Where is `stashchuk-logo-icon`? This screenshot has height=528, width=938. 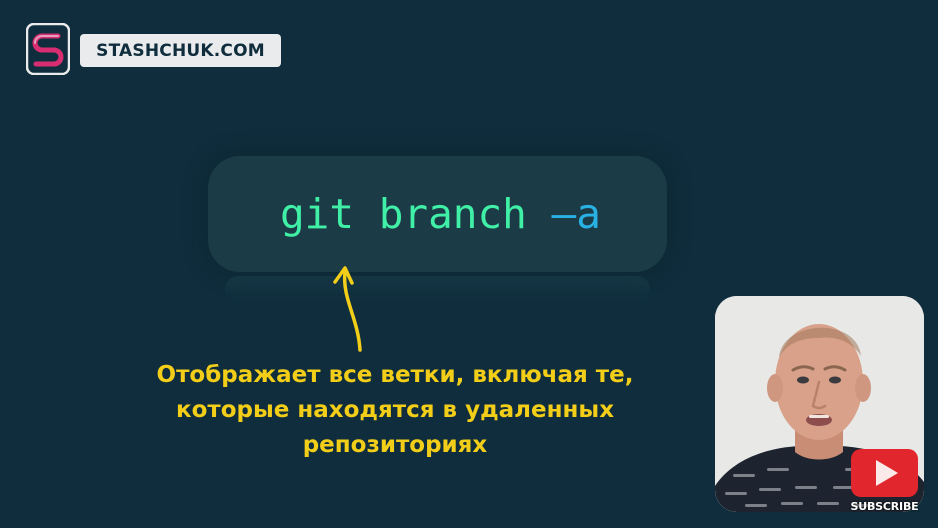
stashchuk-logo-icon is located at coordinates (48, 49).